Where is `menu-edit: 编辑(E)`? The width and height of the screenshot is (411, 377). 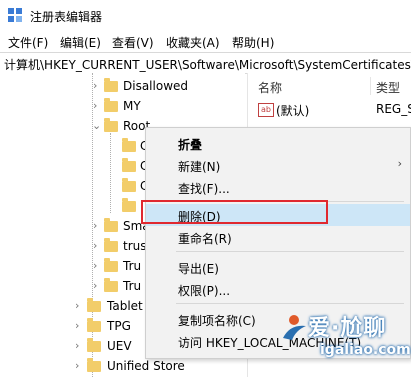 menu-edit: 编辑(E) is located at coordinates (80, 42).